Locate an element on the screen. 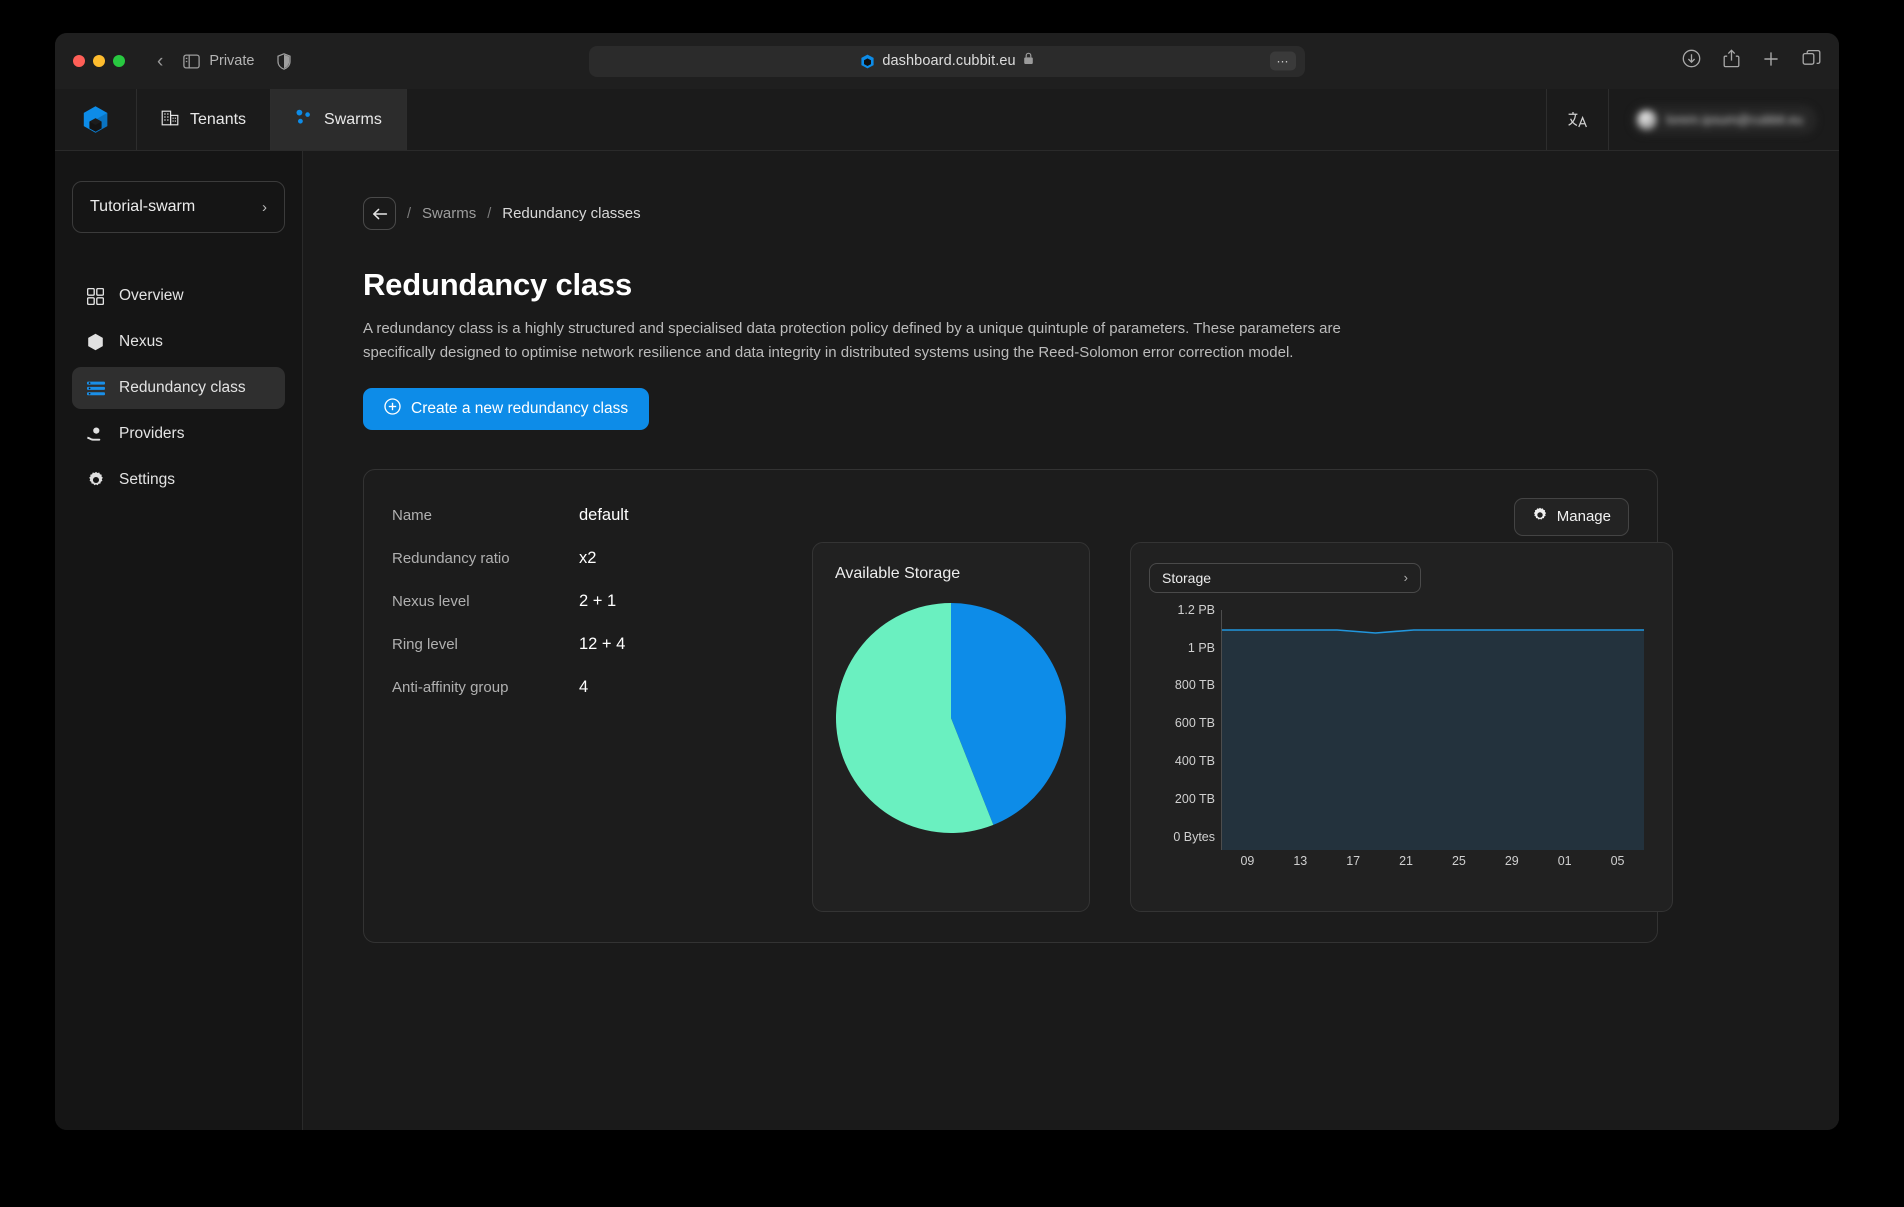  plus-icon is located at coordinates (1771, 61).